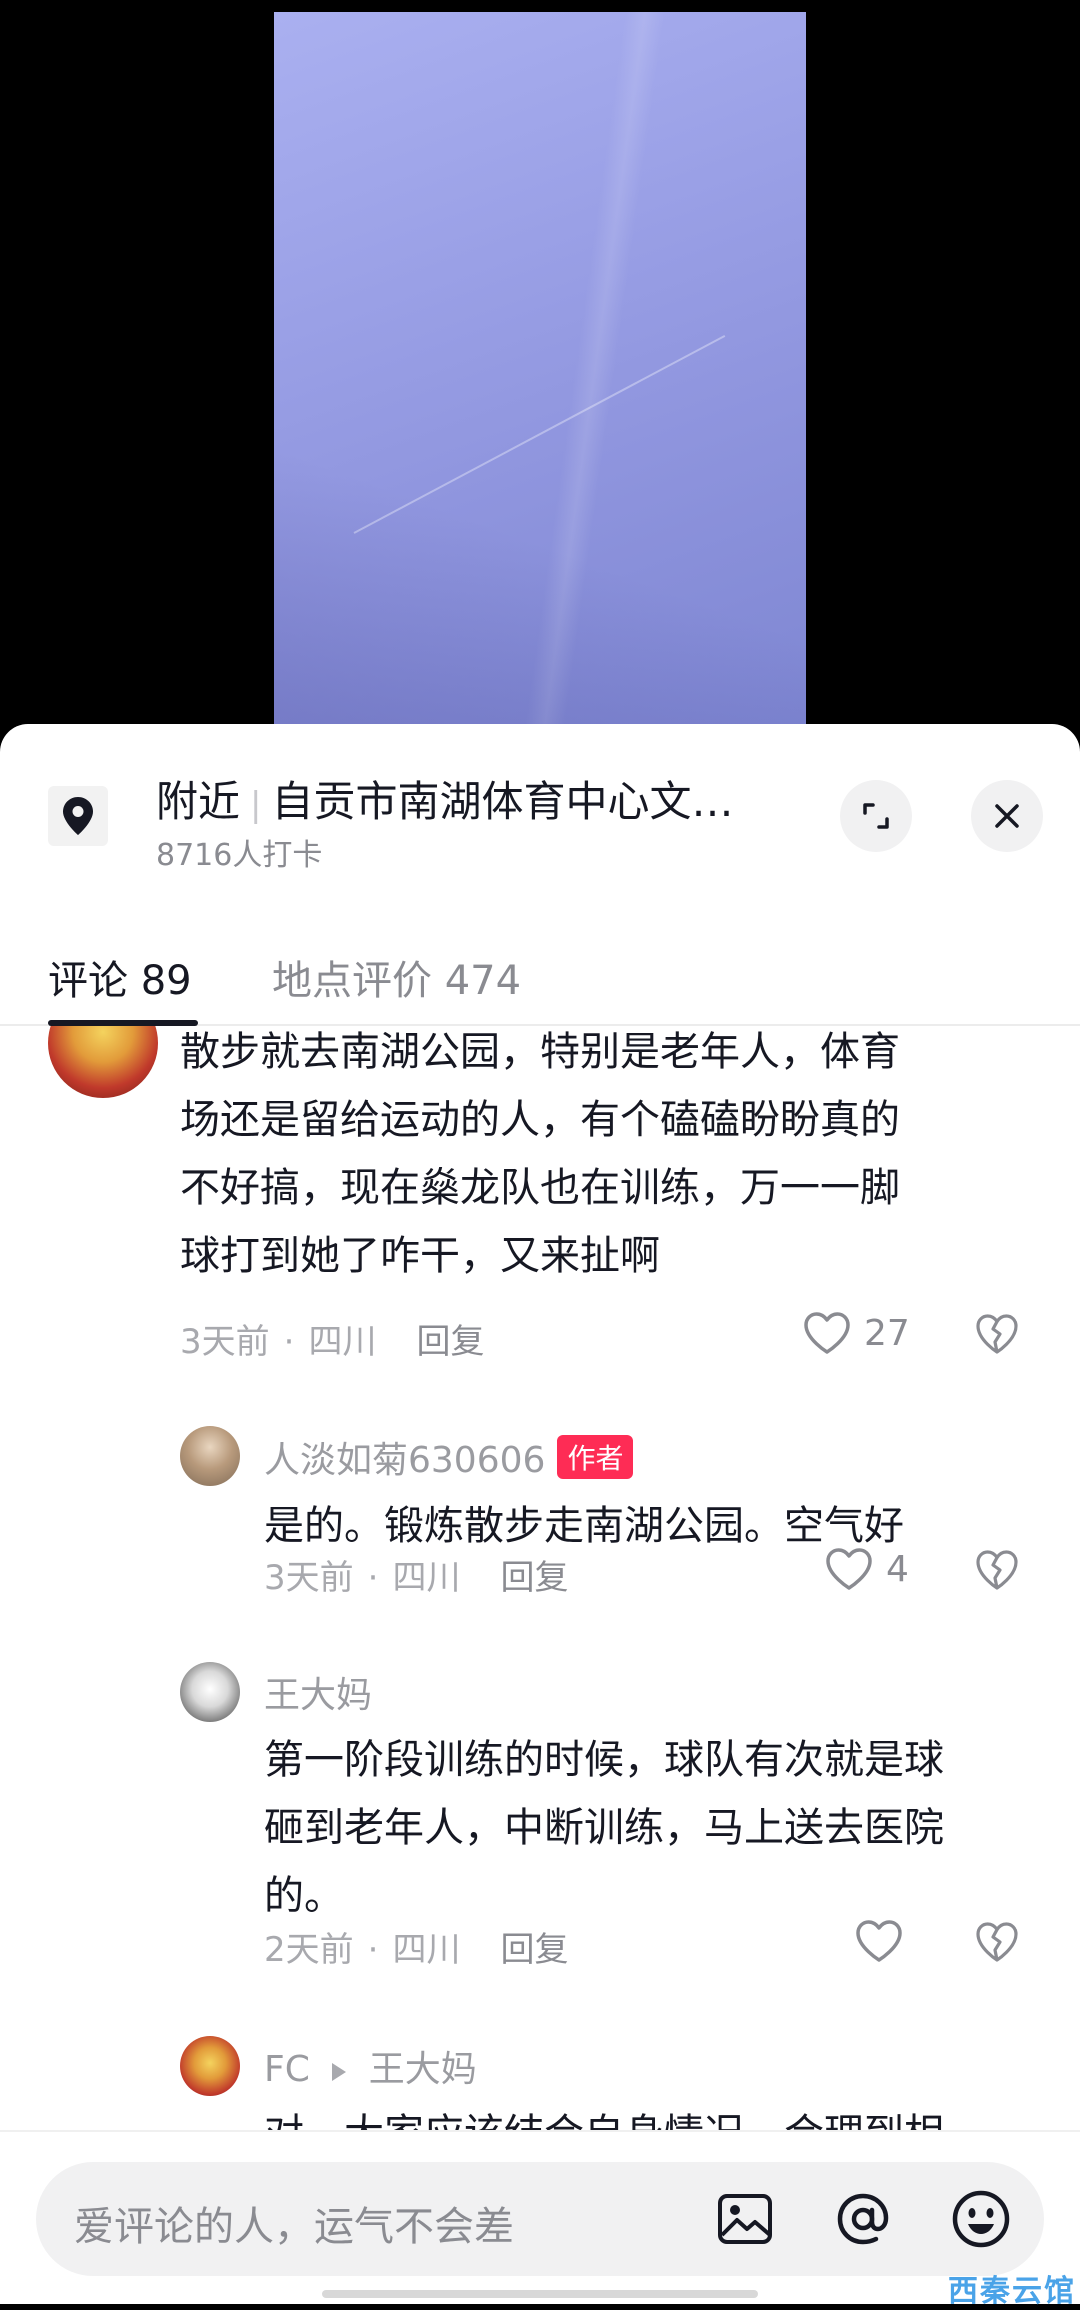  I want to click on comment-time: 2天前, so click(309, 1950).